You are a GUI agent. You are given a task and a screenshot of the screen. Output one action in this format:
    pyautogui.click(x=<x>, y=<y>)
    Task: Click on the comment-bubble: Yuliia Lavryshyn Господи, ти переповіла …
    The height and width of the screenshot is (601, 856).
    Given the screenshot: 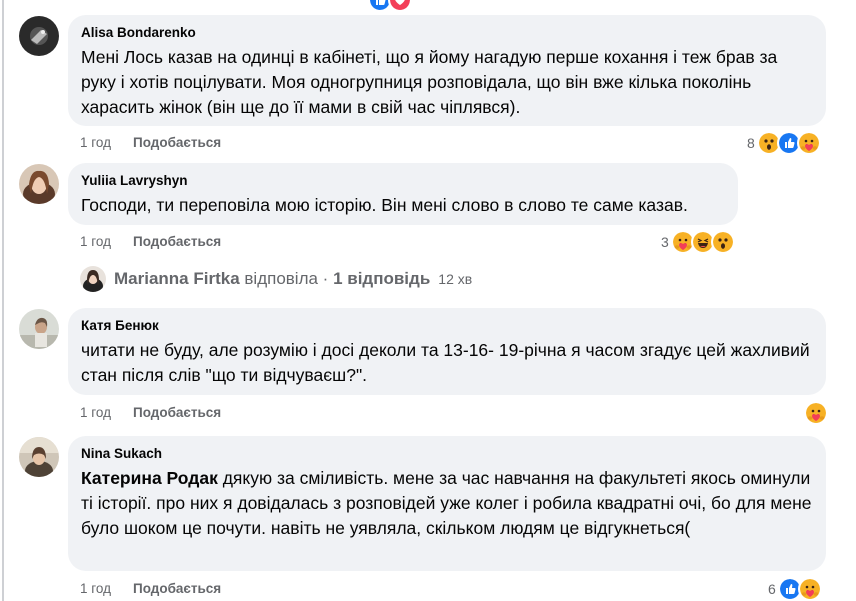 What is the action you would take?
    pyautogui.click(x=403, y=194)
    